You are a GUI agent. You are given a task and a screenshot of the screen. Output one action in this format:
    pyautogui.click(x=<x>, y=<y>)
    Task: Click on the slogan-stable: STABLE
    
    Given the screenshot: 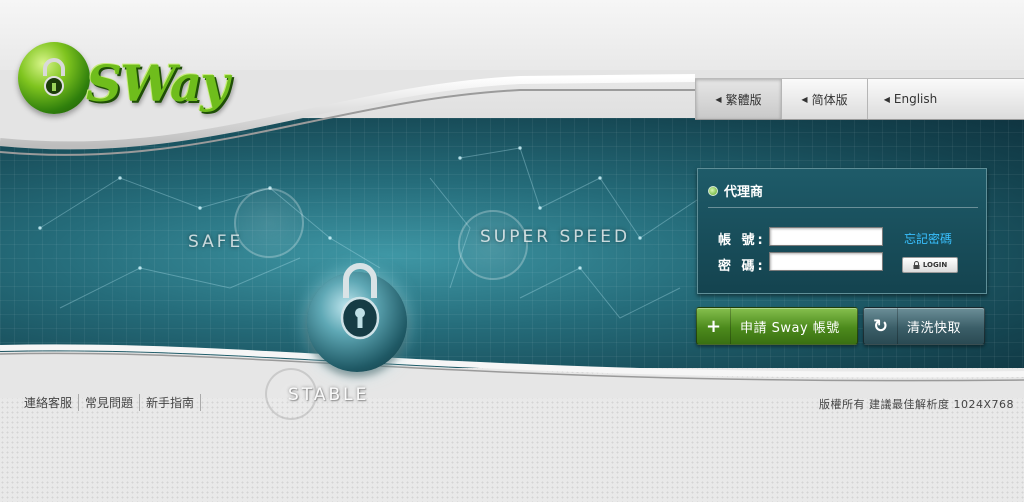 What is the action you would take?
    pyautogui.click(x=329, y=395)
    